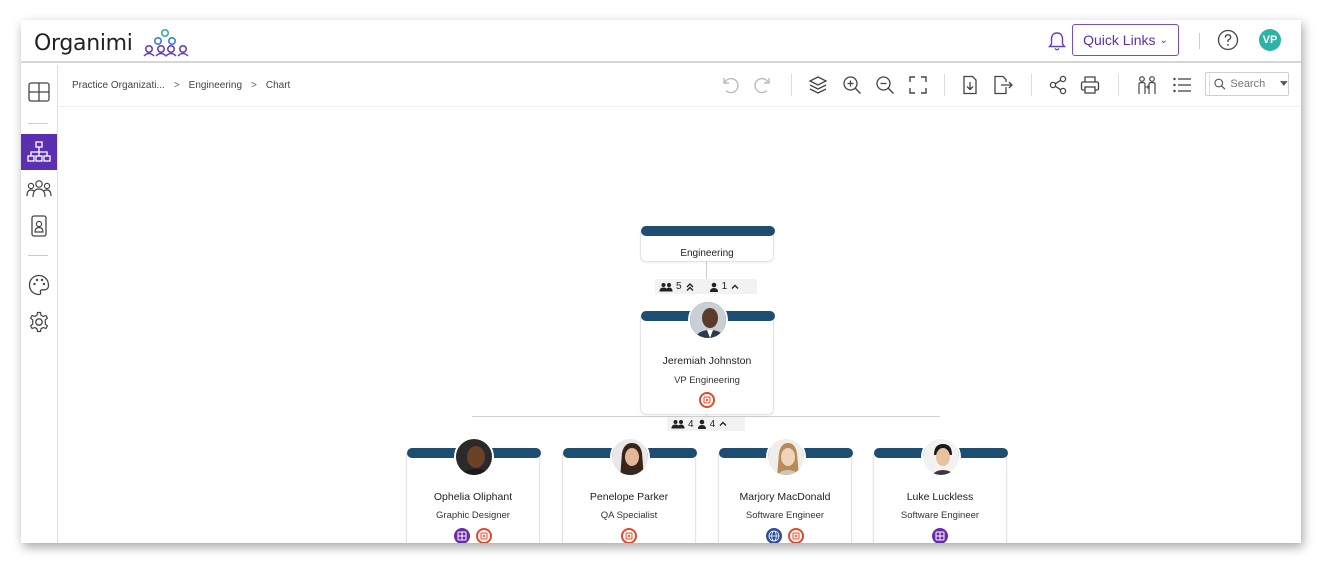 This screenshot has width=1343, height=585. Describe the element at coordinates (1220, 84) in the screenshot. I see `search-icon` at that location.